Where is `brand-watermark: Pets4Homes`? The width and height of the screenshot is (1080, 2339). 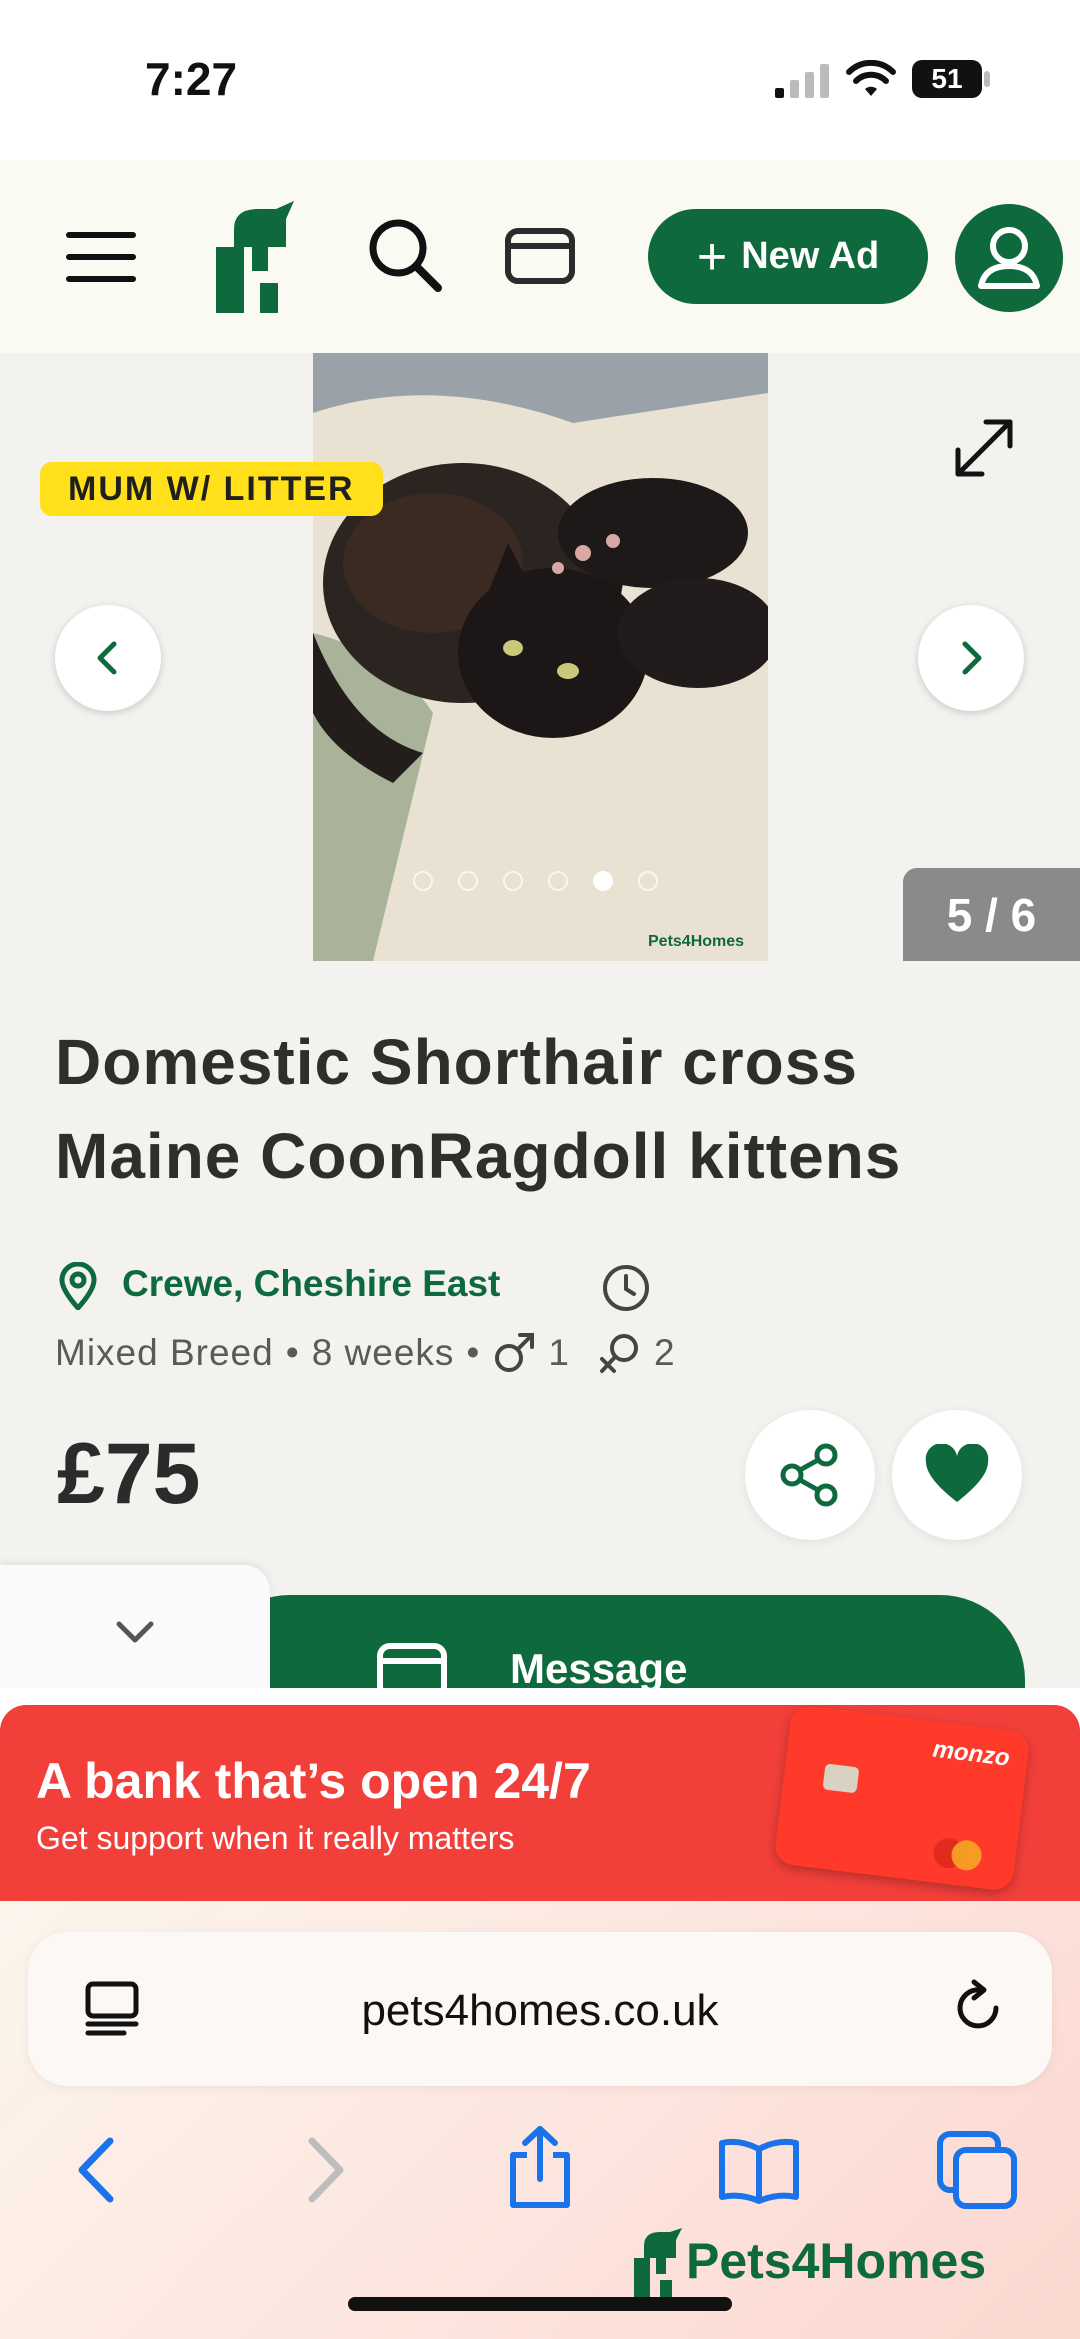
brand-watermark: Pets4Homes is located at coordinates (836, 2261).